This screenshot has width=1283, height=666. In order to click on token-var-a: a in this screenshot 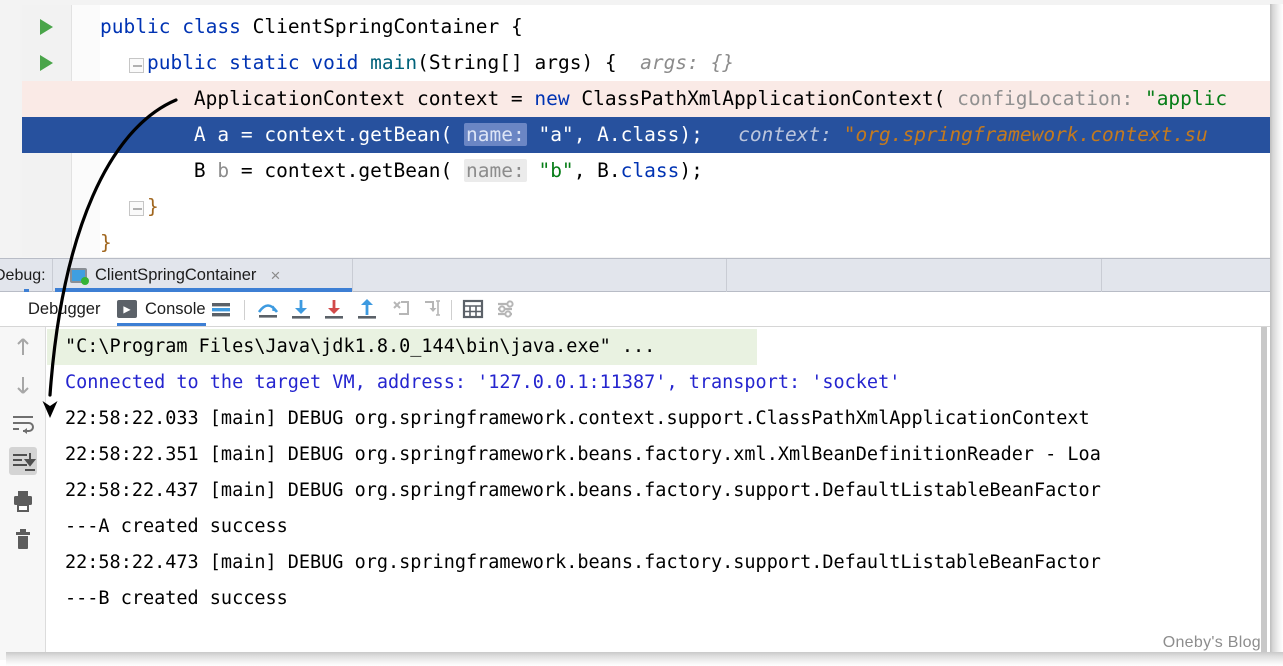, I will do `click(223, 134)`.